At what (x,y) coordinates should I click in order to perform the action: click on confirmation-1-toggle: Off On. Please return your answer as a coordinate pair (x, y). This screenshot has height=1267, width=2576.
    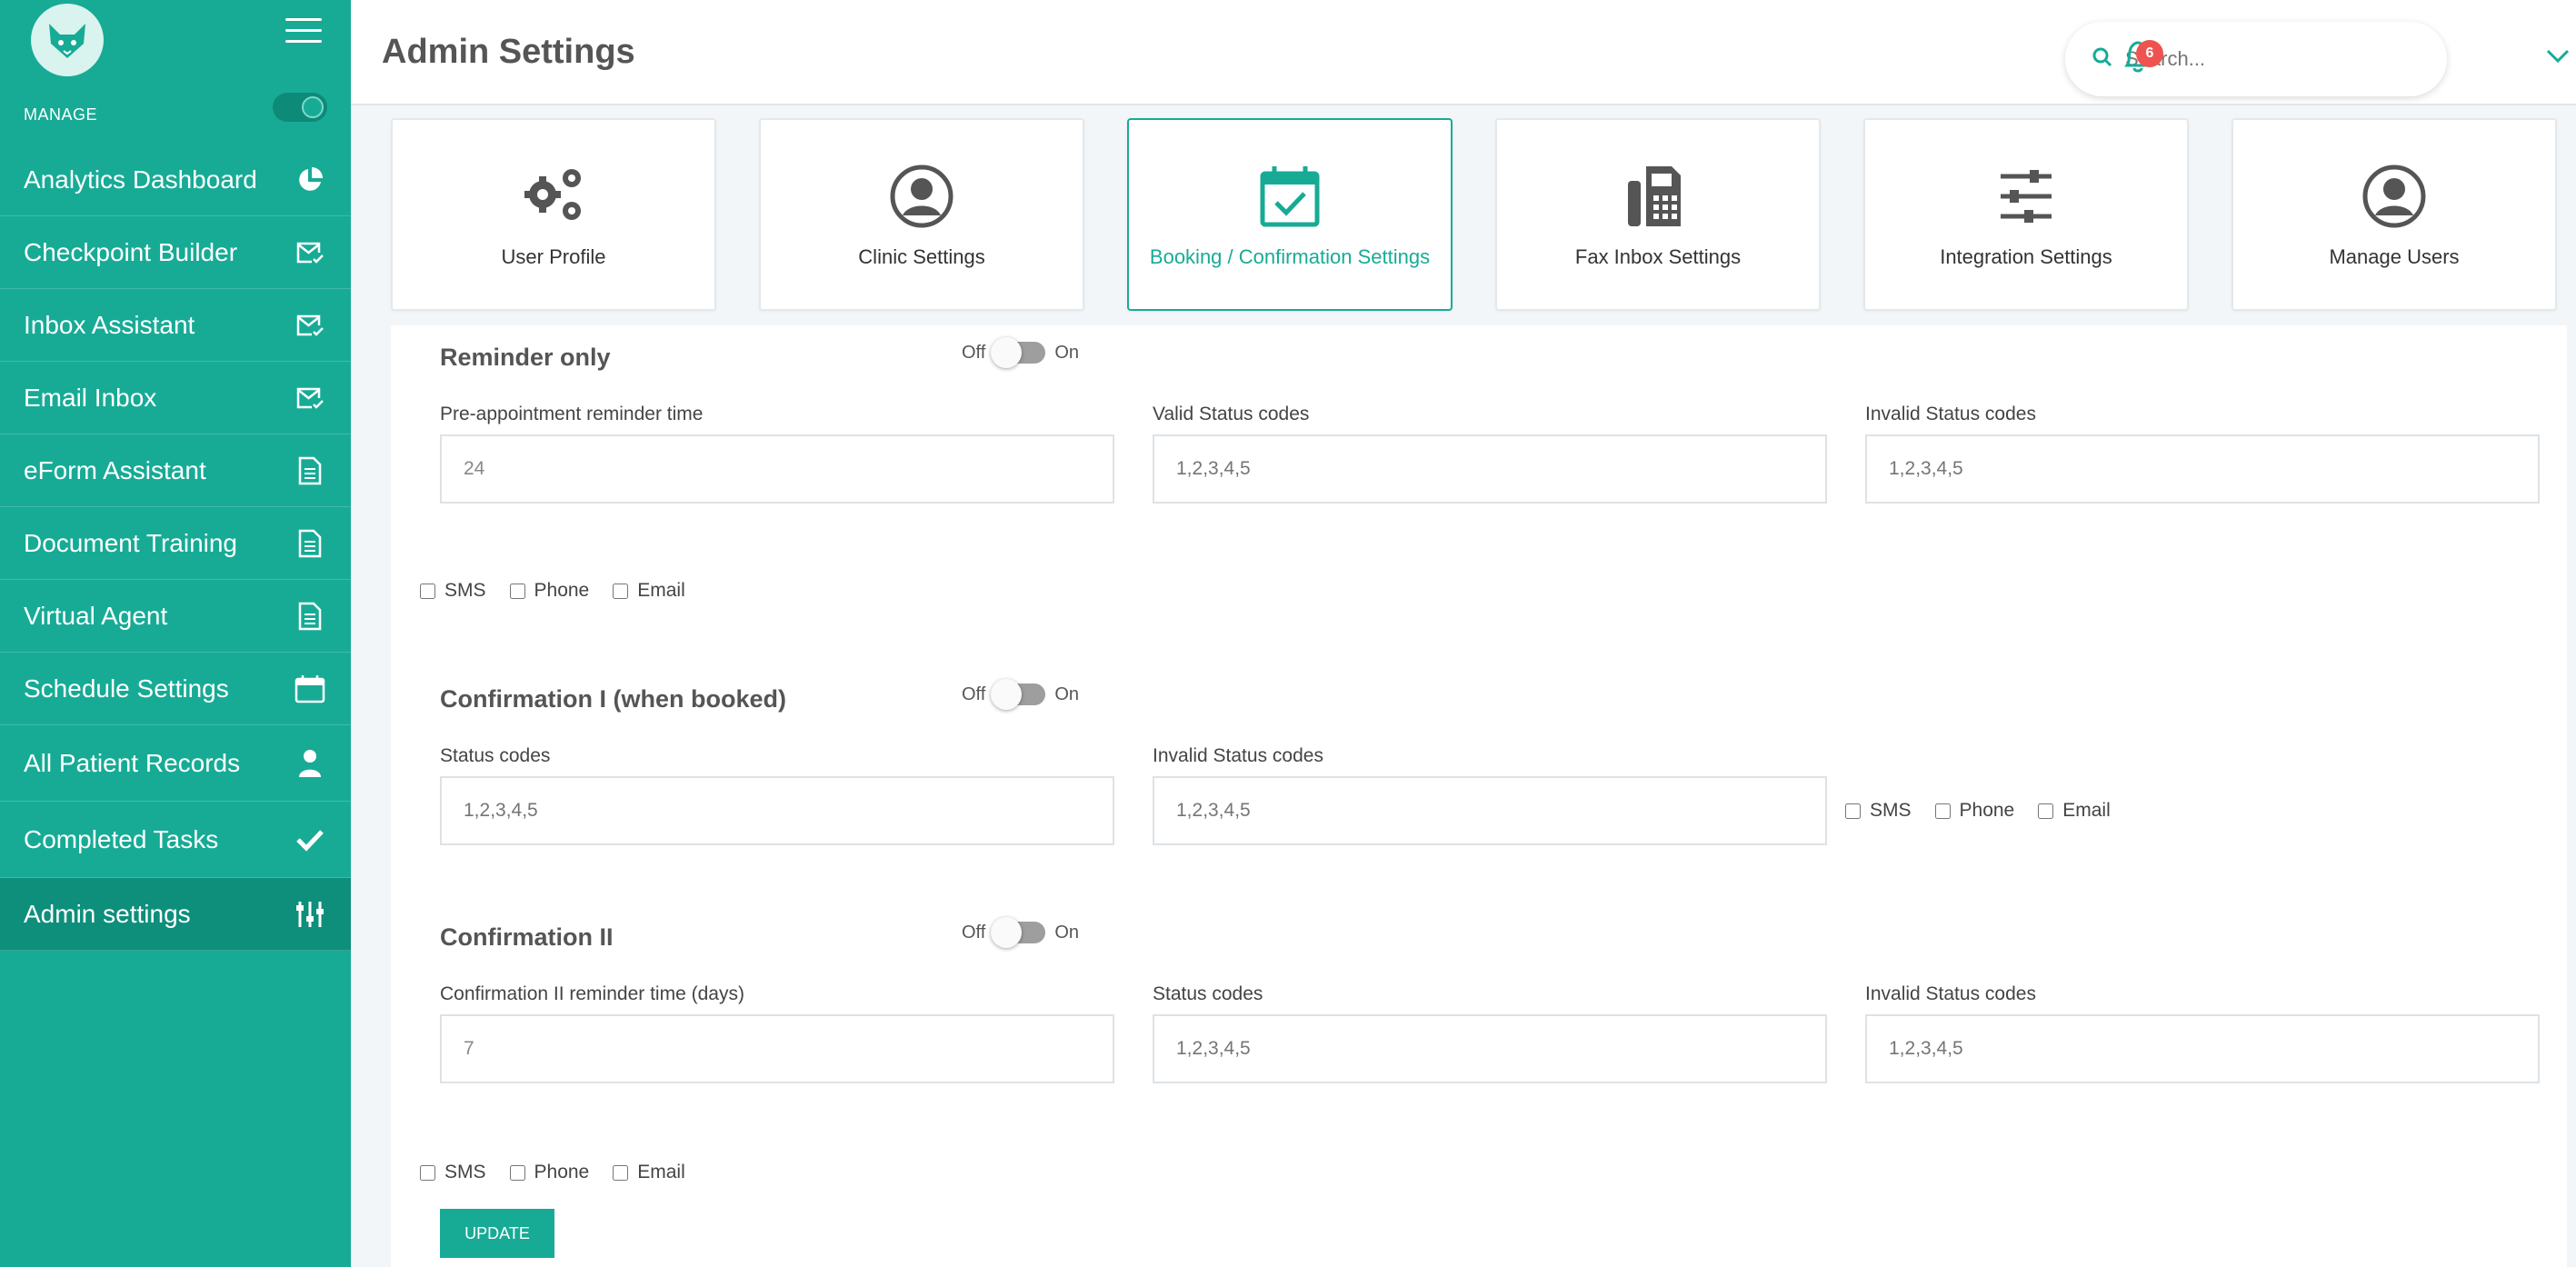
    Looking at the image, I should click on (1021, 695).